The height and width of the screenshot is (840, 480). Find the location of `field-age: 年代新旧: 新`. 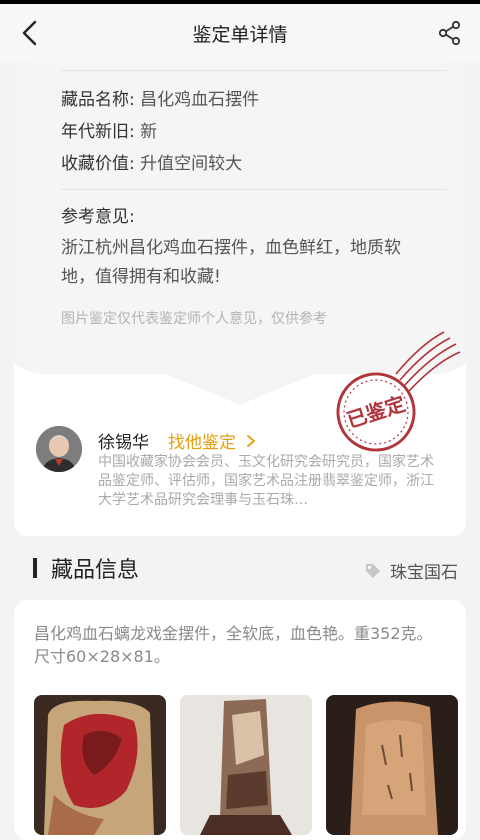

field-age: 年代新旧: 新 is located at coordinates (160, 132).